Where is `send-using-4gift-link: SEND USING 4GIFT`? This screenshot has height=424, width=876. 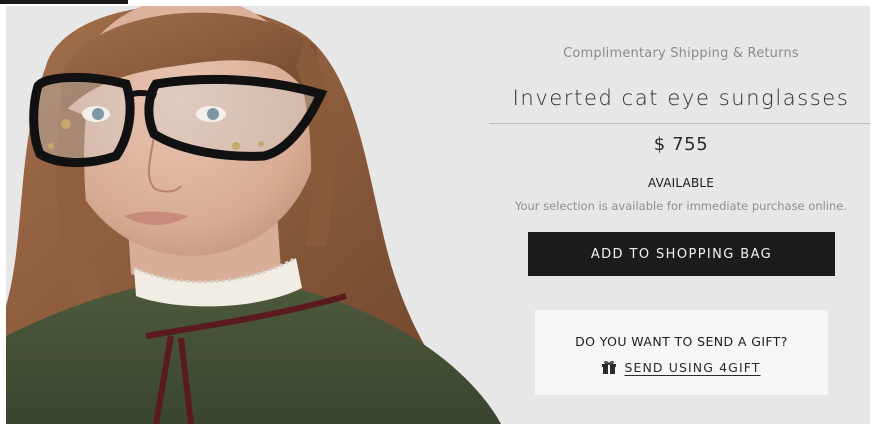
send-using-4gift-link: SEND USING 4GIFT is located at coordinates (681, 367).